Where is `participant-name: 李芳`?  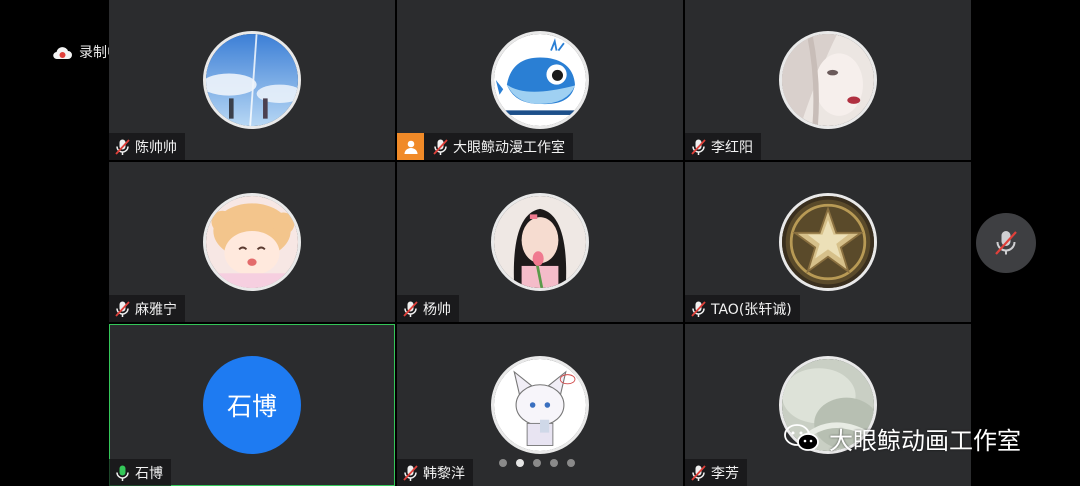 participant-name: 李芳 is located at coordinates (725, 473).